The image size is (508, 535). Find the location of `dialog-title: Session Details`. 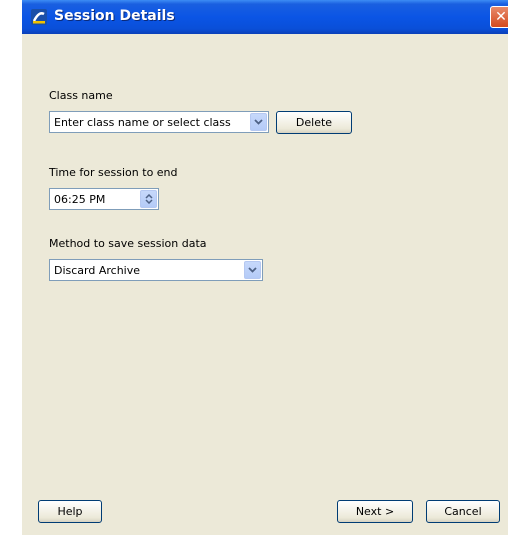

dialog-title: Session Details is located at coordinates (114, 16).